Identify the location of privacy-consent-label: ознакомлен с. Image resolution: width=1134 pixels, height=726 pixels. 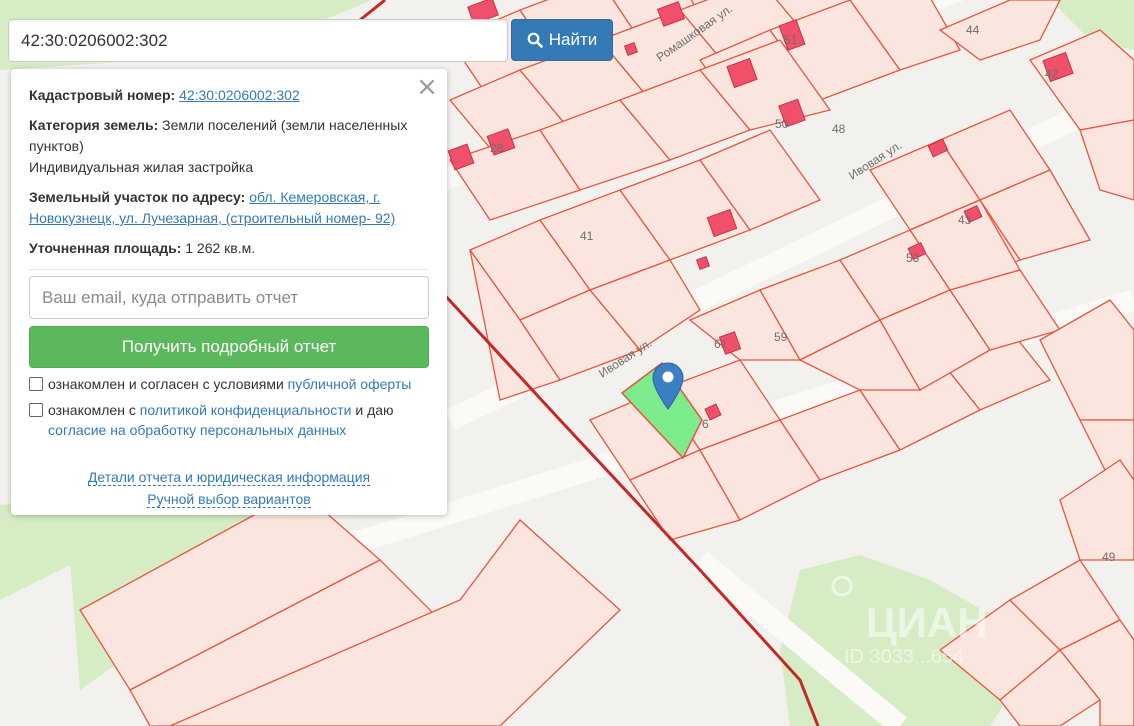
(94, 410).